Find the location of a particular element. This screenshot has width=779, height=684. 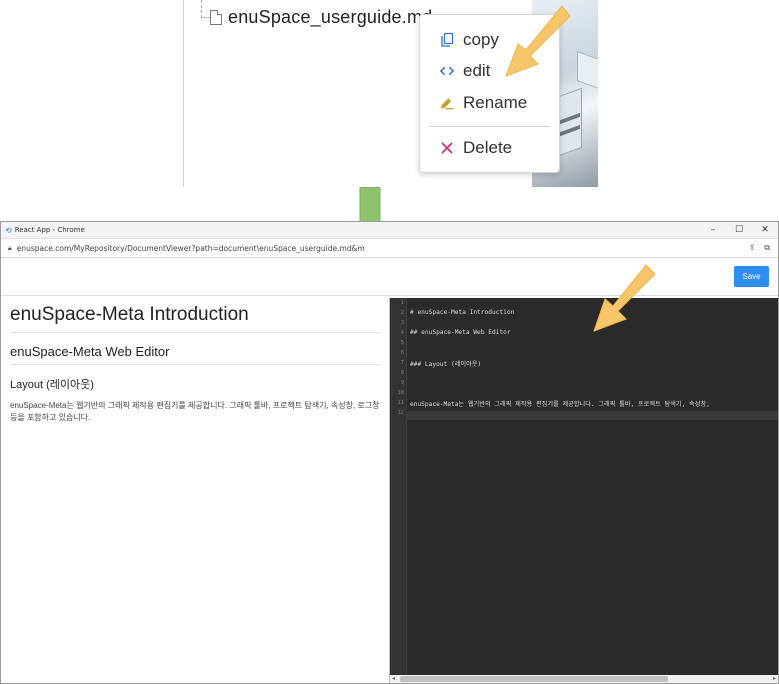

close-icon is located at coordinates (447, 148).